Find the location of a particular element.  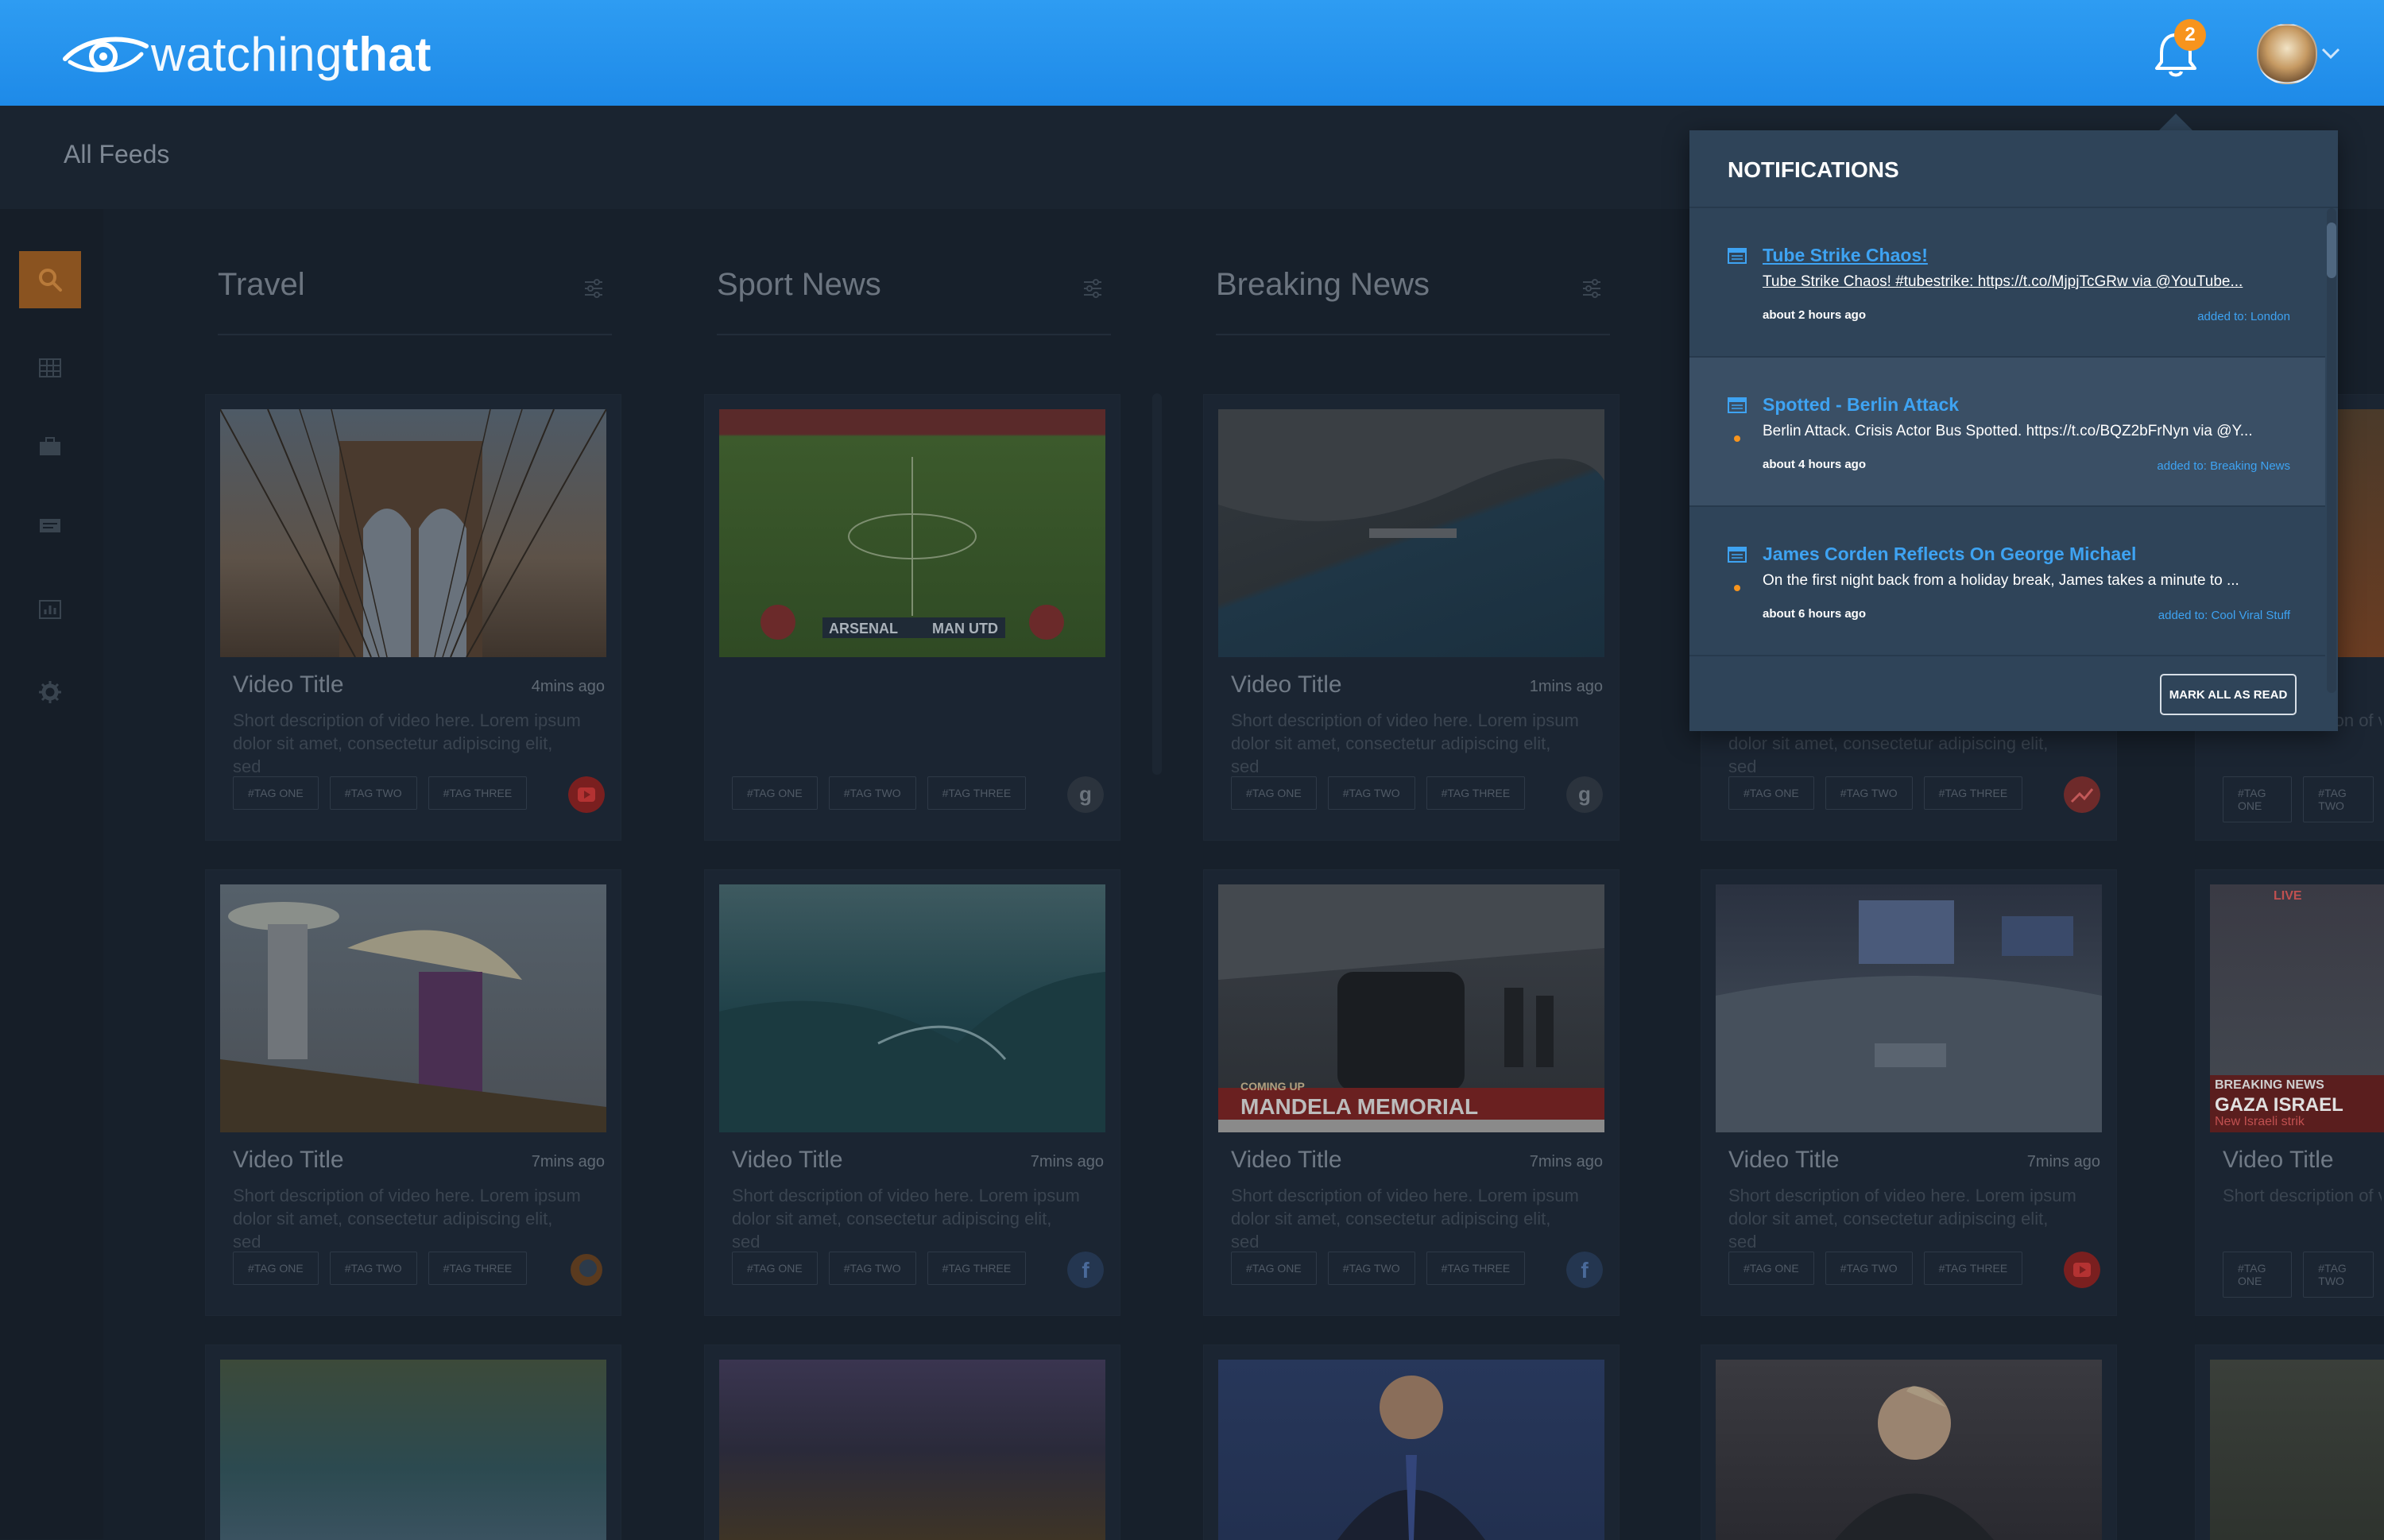

column-scrollbar is located at coordinates (1157, 584).